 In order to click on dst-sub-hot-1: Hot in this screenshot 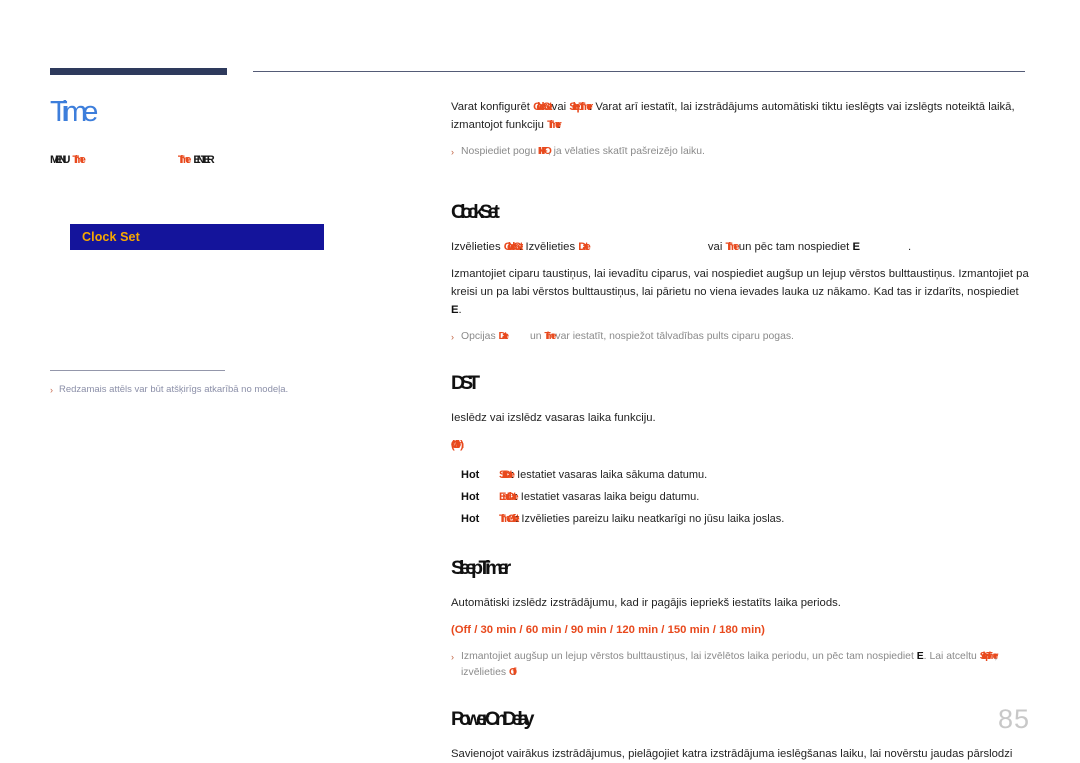, I will do `click(470, 497)`.